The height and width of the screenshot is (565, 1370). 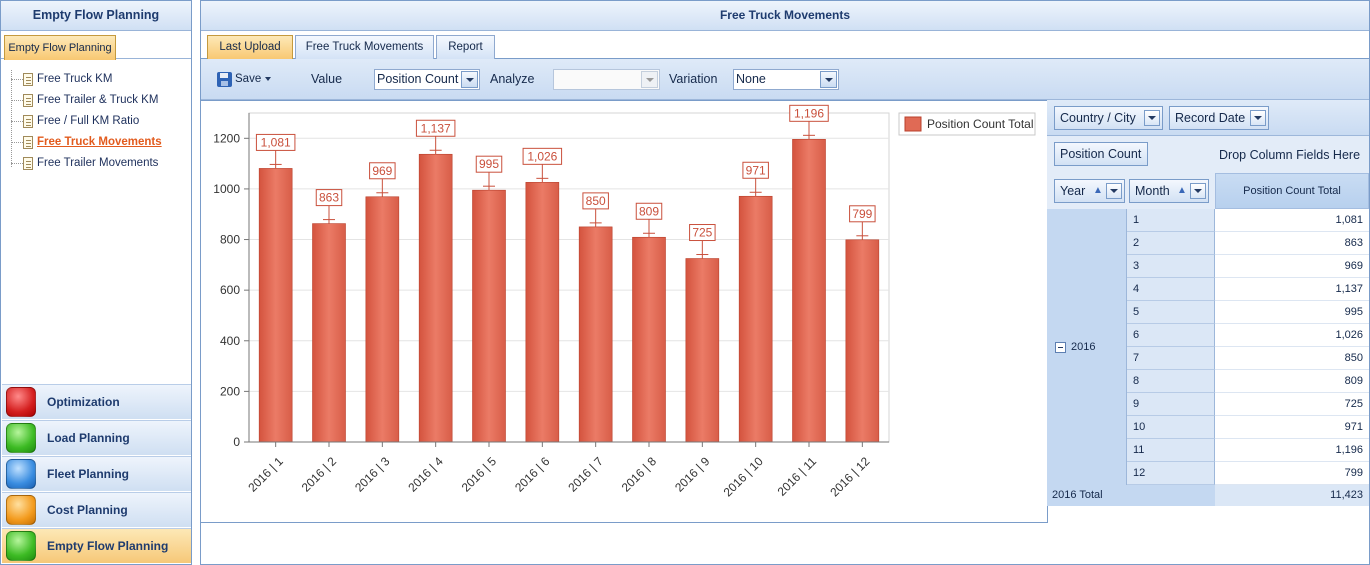 I want to click on x-tick-label: 2016 | 2, so click(x=319, y=474).